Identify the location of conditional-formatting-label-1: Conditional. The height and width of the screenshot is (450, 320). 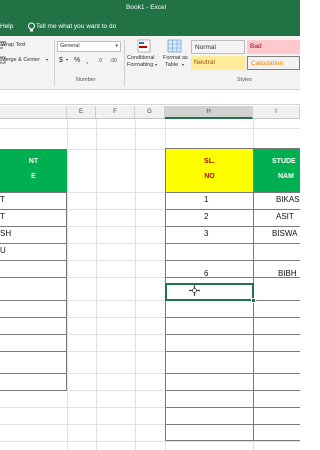
(141, 58).